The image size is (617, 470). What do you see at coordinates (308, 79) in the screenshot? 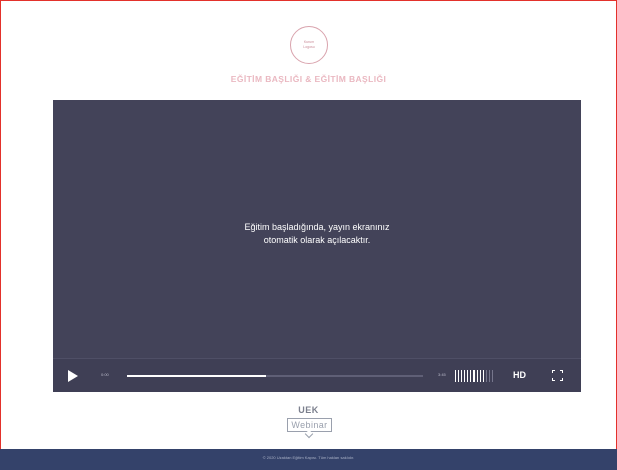
I see `page-title: EĞİTİM BAŞLIĞI & EĞİTİM BAŞLIĞI` at bounding box center [308, 79].